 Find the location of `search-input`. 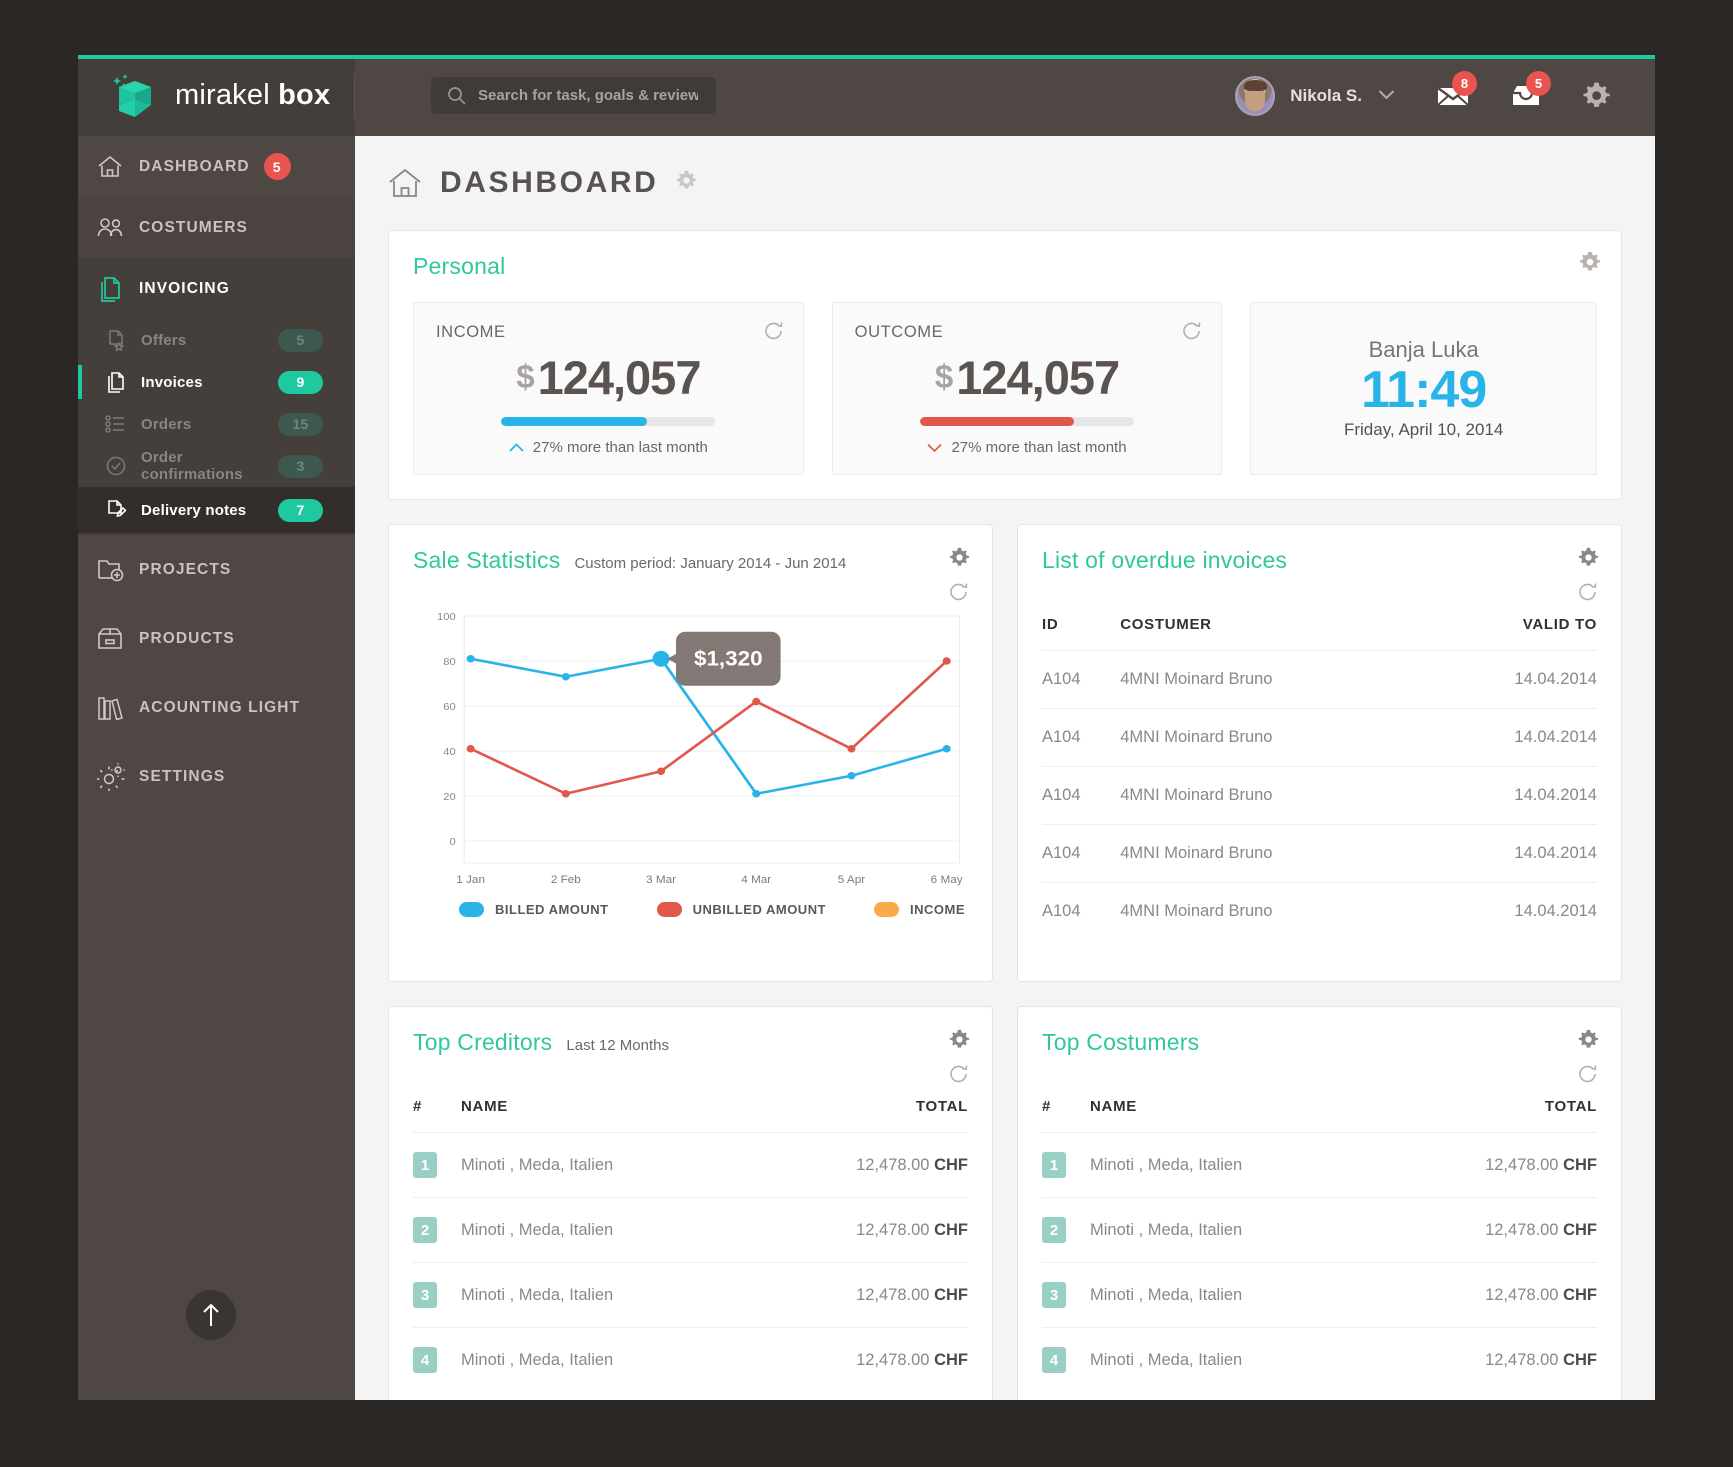

search-input is located at coordinates (588, 95).